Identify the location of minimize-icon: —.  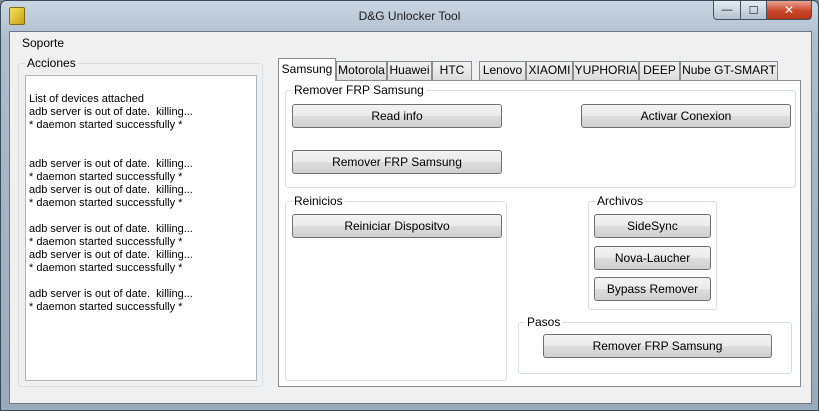
(727, 10).